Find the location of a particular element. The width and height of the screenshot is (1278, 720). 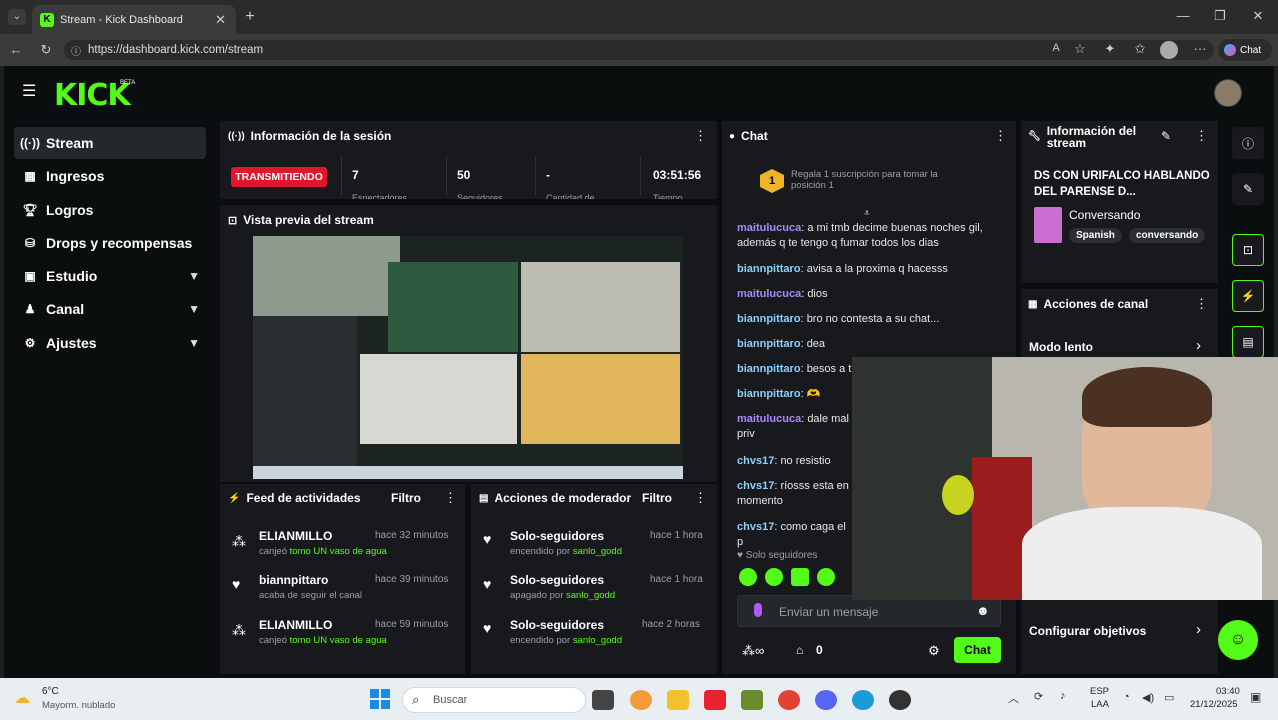

hamburger-menu-icon: ☰ is located at coordinates (30, 92).